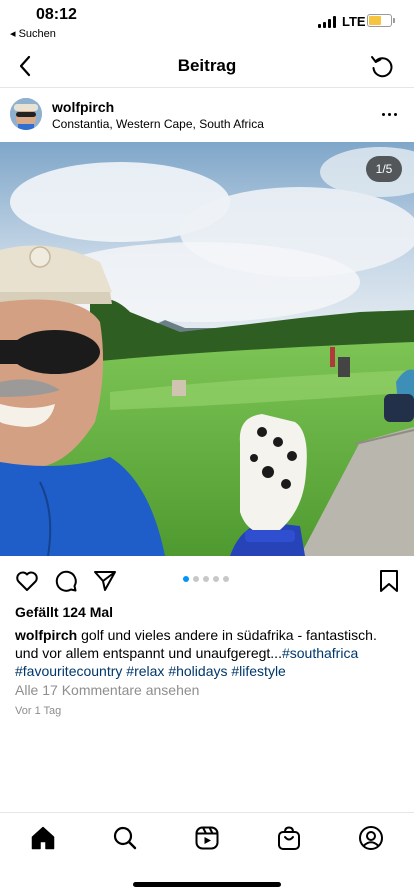 This screenshot has width=414, height=896. Describe the element at coordinates (289, 838) in the screenshot. I see `shop-icon` at that location.